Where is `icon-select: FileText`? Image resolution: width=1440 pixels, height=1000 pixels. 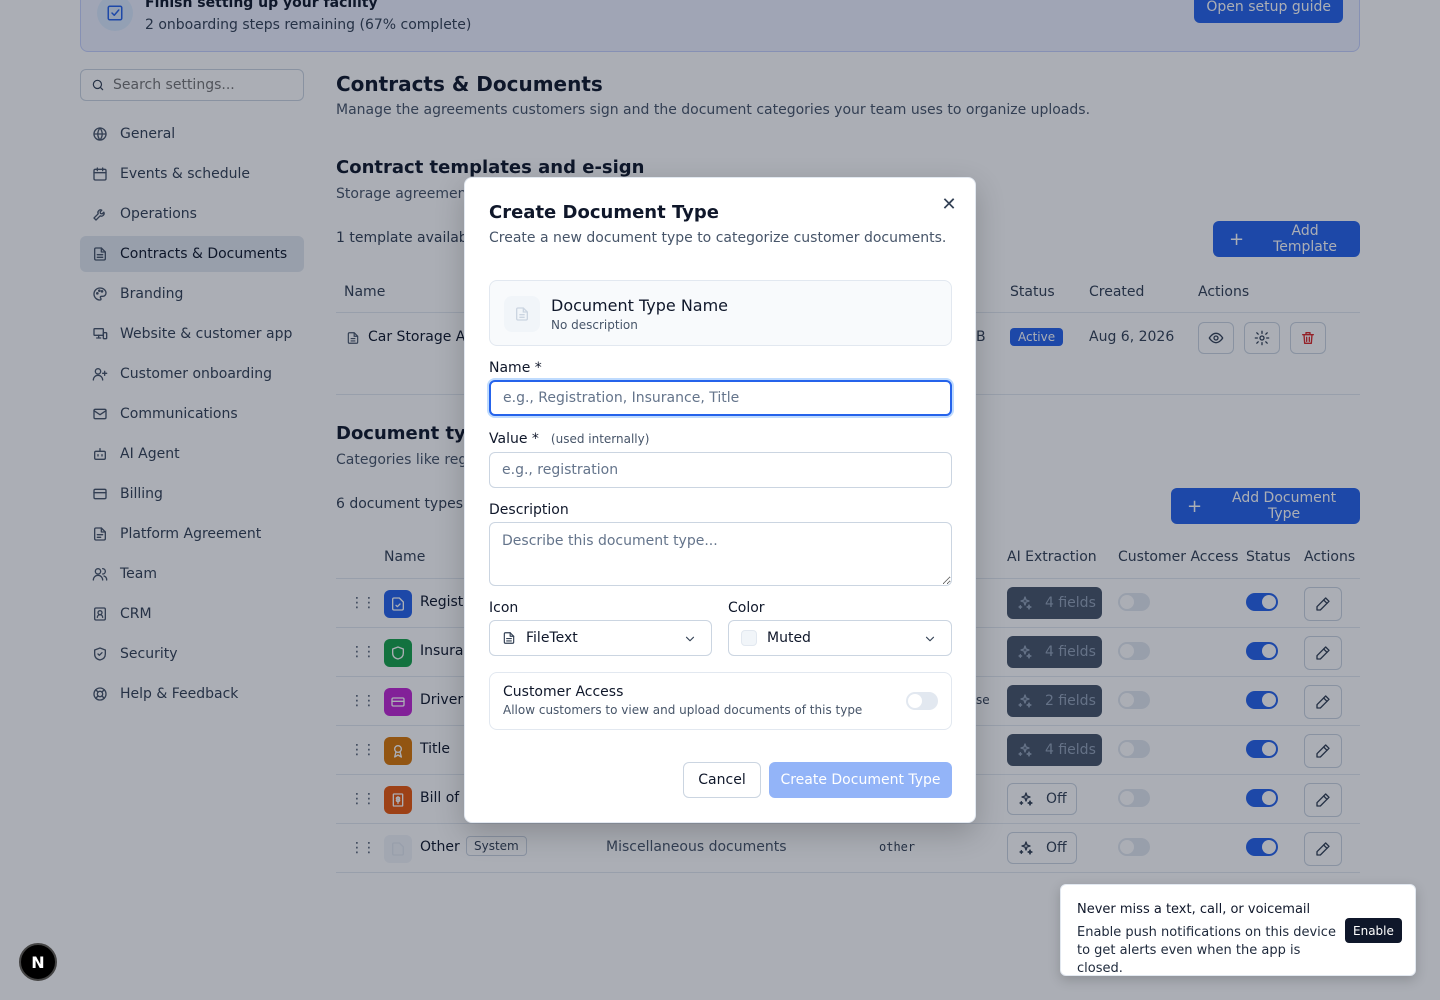 icon-select: FileText is located at coordinates (600, 638).